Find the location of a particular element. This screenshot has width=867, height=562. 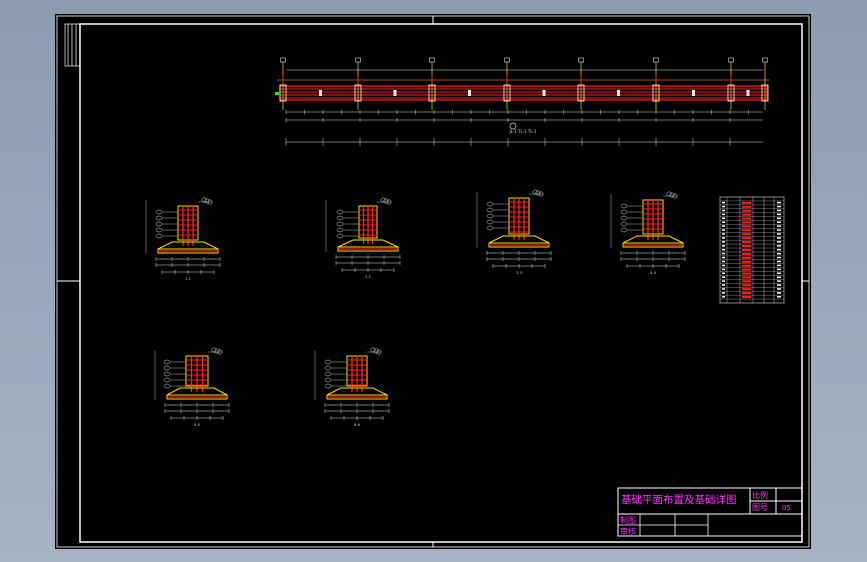

rebar-schedule-table is located at coordinates (752, 250).